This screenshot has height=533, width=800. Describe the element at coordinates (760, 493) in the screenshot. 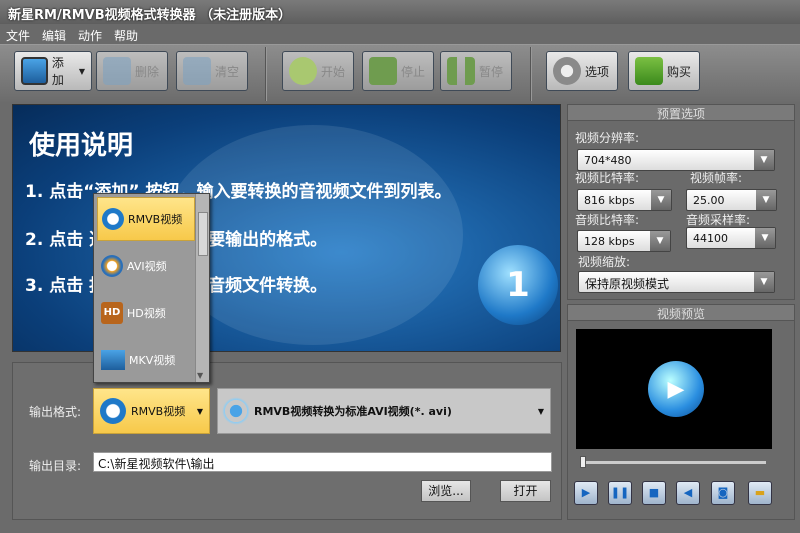

I see `folder-button: ▬` at that location.